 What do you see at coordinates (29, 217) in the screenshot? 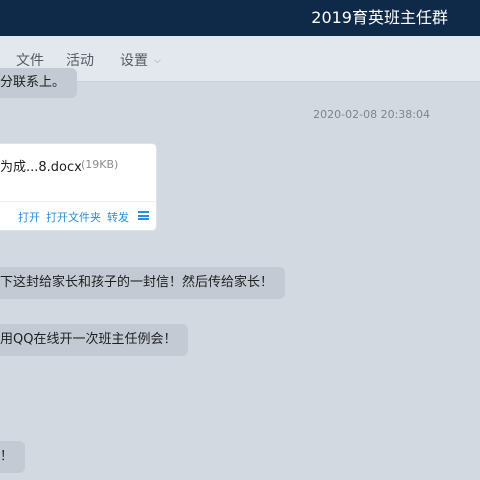
I see `open-file-link: 打开` at bounding box center [29, 217].